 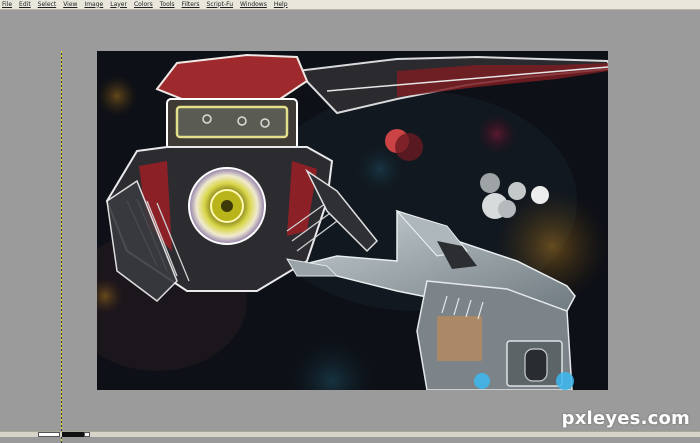 What do you see at coordinates (220, 5) in the screenshot?
I see `menu-script-fu: Script-Fu` at bounding box center [220, 5].